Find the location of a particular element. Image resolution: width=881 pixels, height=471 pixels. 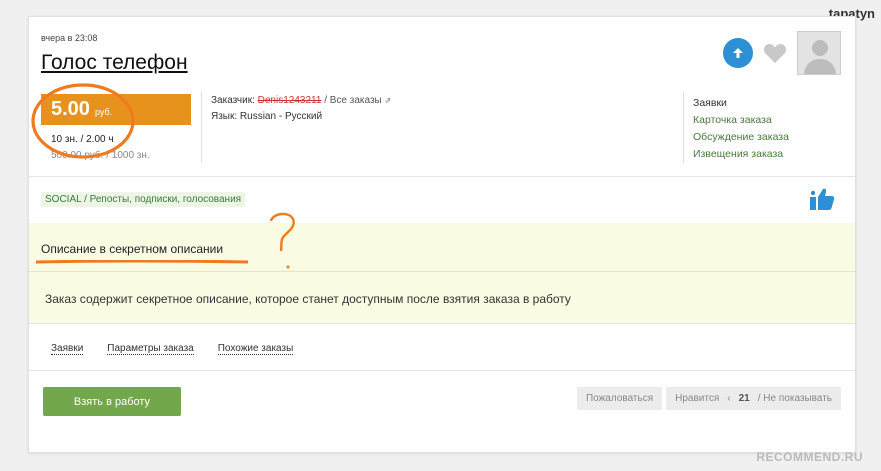

take-order-button: Взять в работу is located at coordinates (112, 401).